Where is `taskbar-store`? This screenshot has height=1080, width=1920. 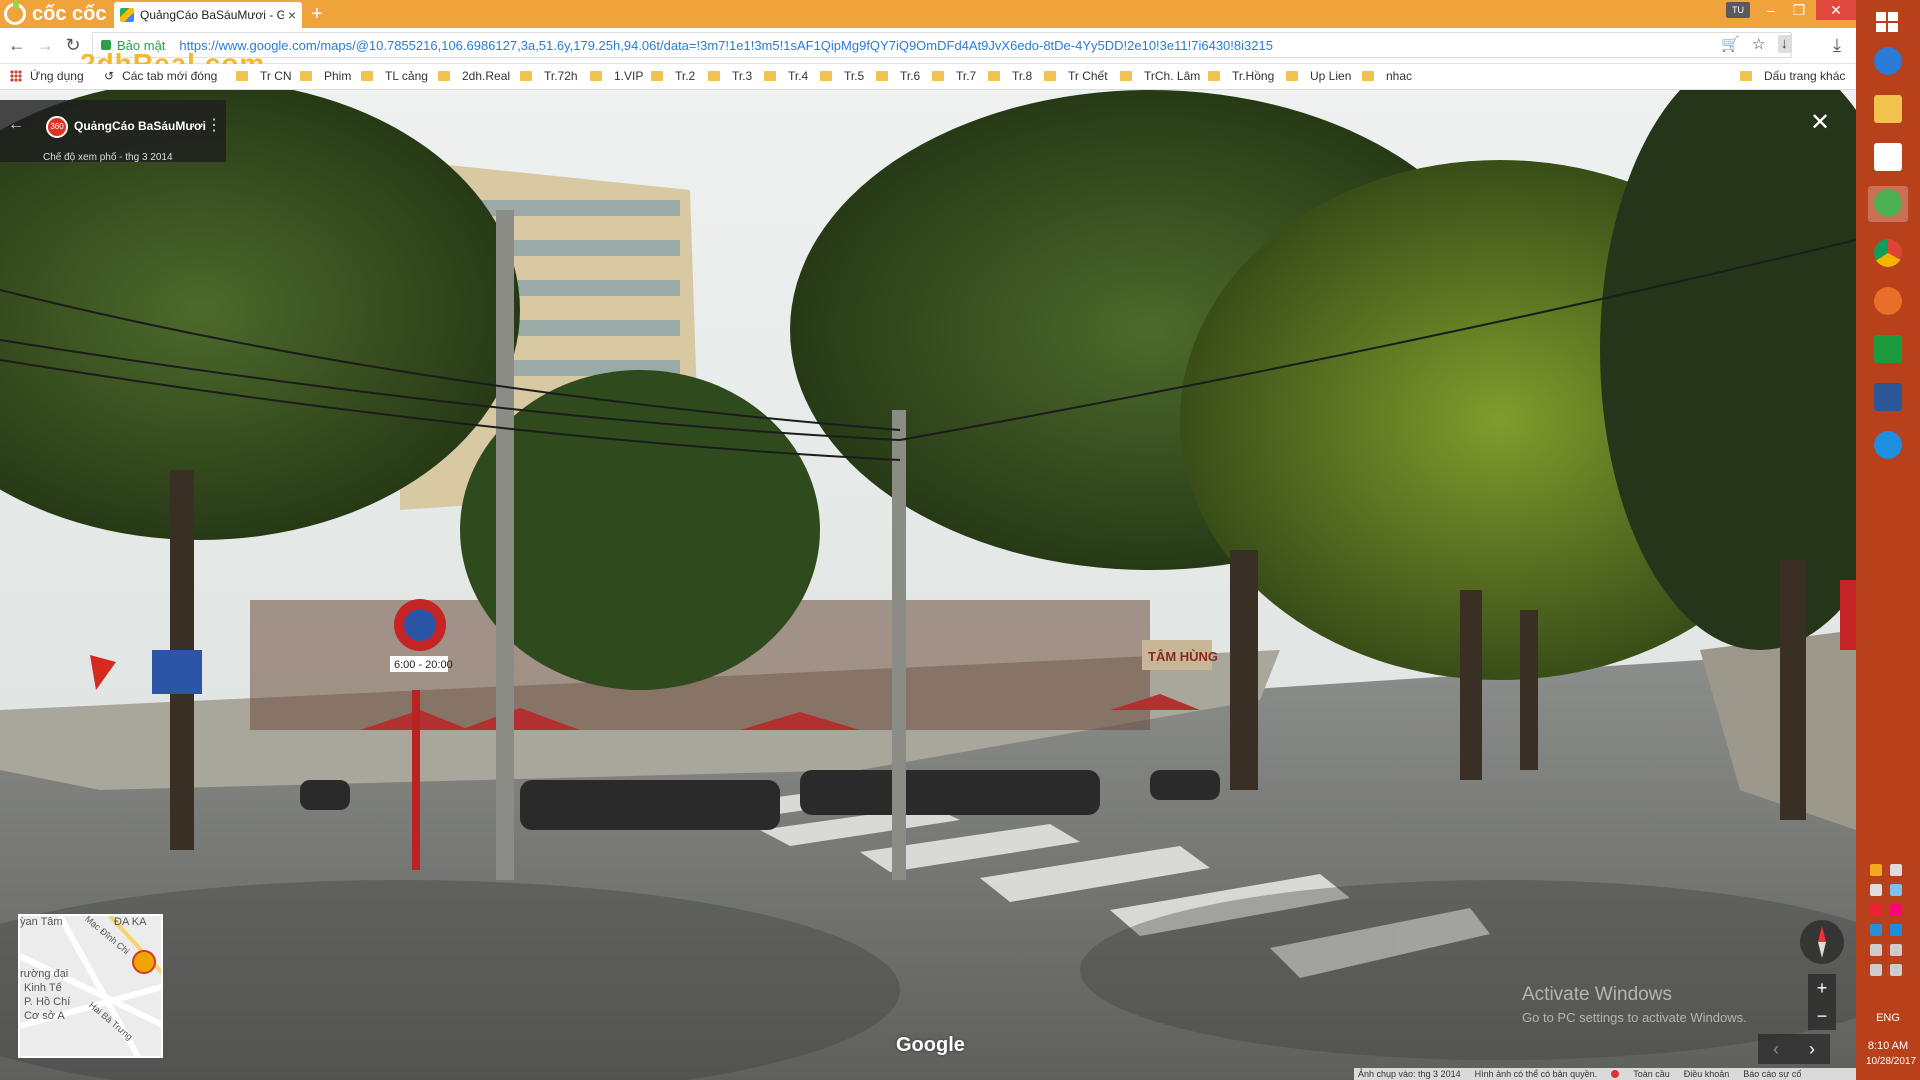 taskbar-store is located at coordinates (1888, 350).